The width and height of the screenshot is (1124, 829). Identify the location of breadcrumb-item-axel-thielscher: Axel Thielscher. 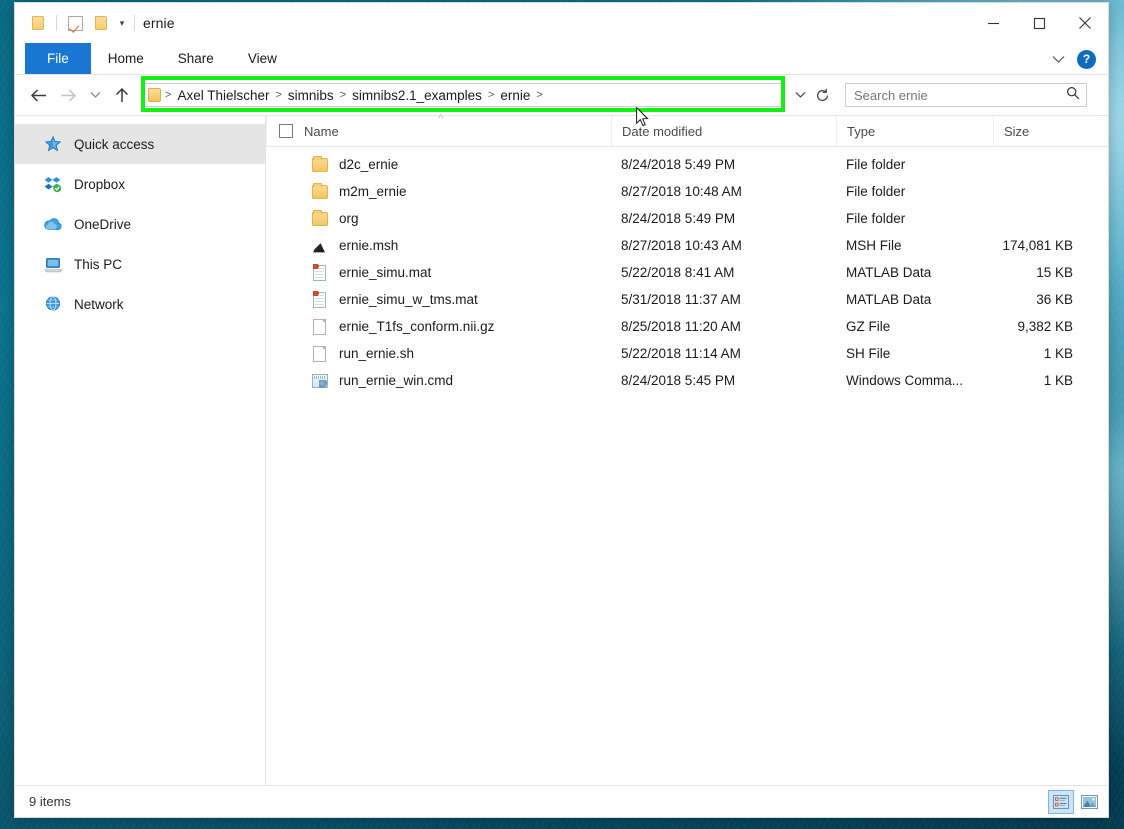
(223, 95).